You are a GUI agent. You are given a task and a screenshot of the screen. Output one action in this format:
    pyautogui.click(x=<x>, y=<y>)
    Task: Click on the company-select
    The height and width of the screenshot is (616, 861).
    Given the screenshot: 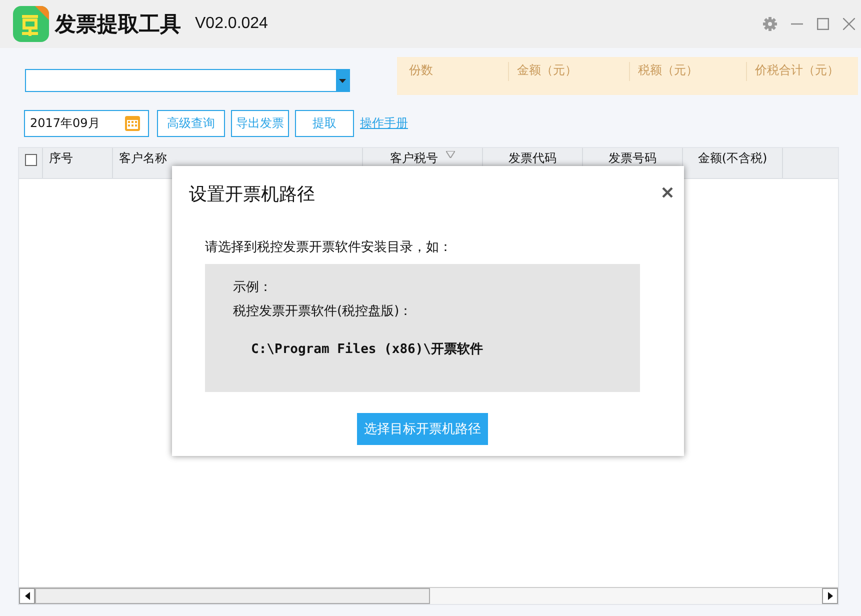 What is the action you would take?
    pyautogui.click(x=187, y=80)
    